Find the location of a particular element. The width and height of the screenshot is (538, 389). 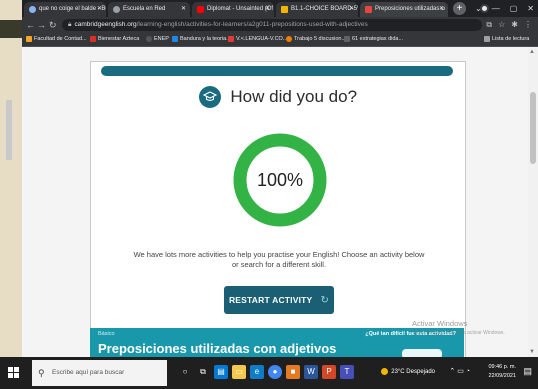

tab-label: que no coige el balde - Busc is located at coordinates (72, 9).